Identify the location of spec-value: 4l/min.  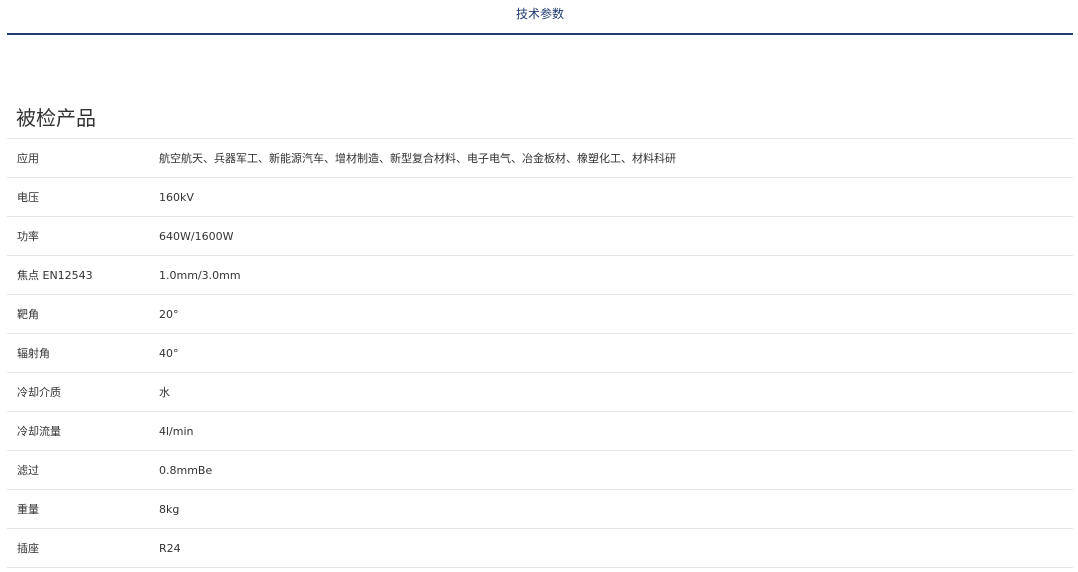
(176, 431).